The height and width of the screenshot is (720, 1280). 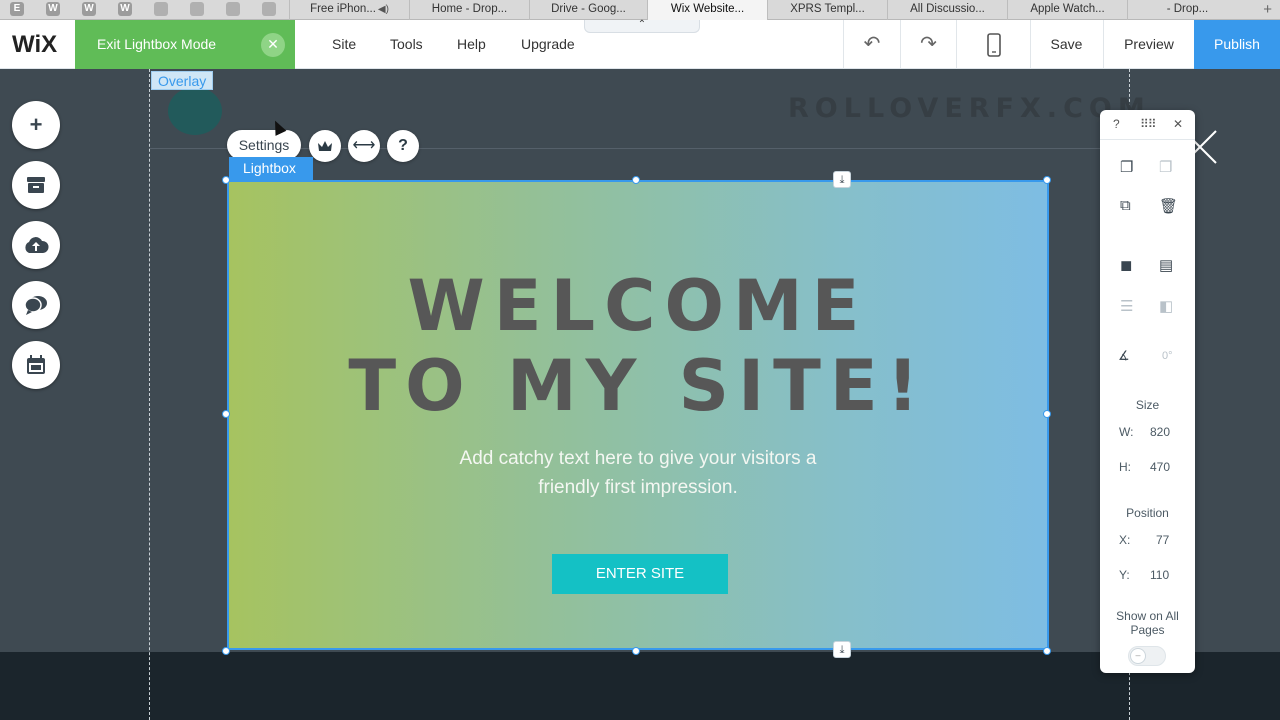 I want to click on menu-site: Site, so click(x=344, y=44).